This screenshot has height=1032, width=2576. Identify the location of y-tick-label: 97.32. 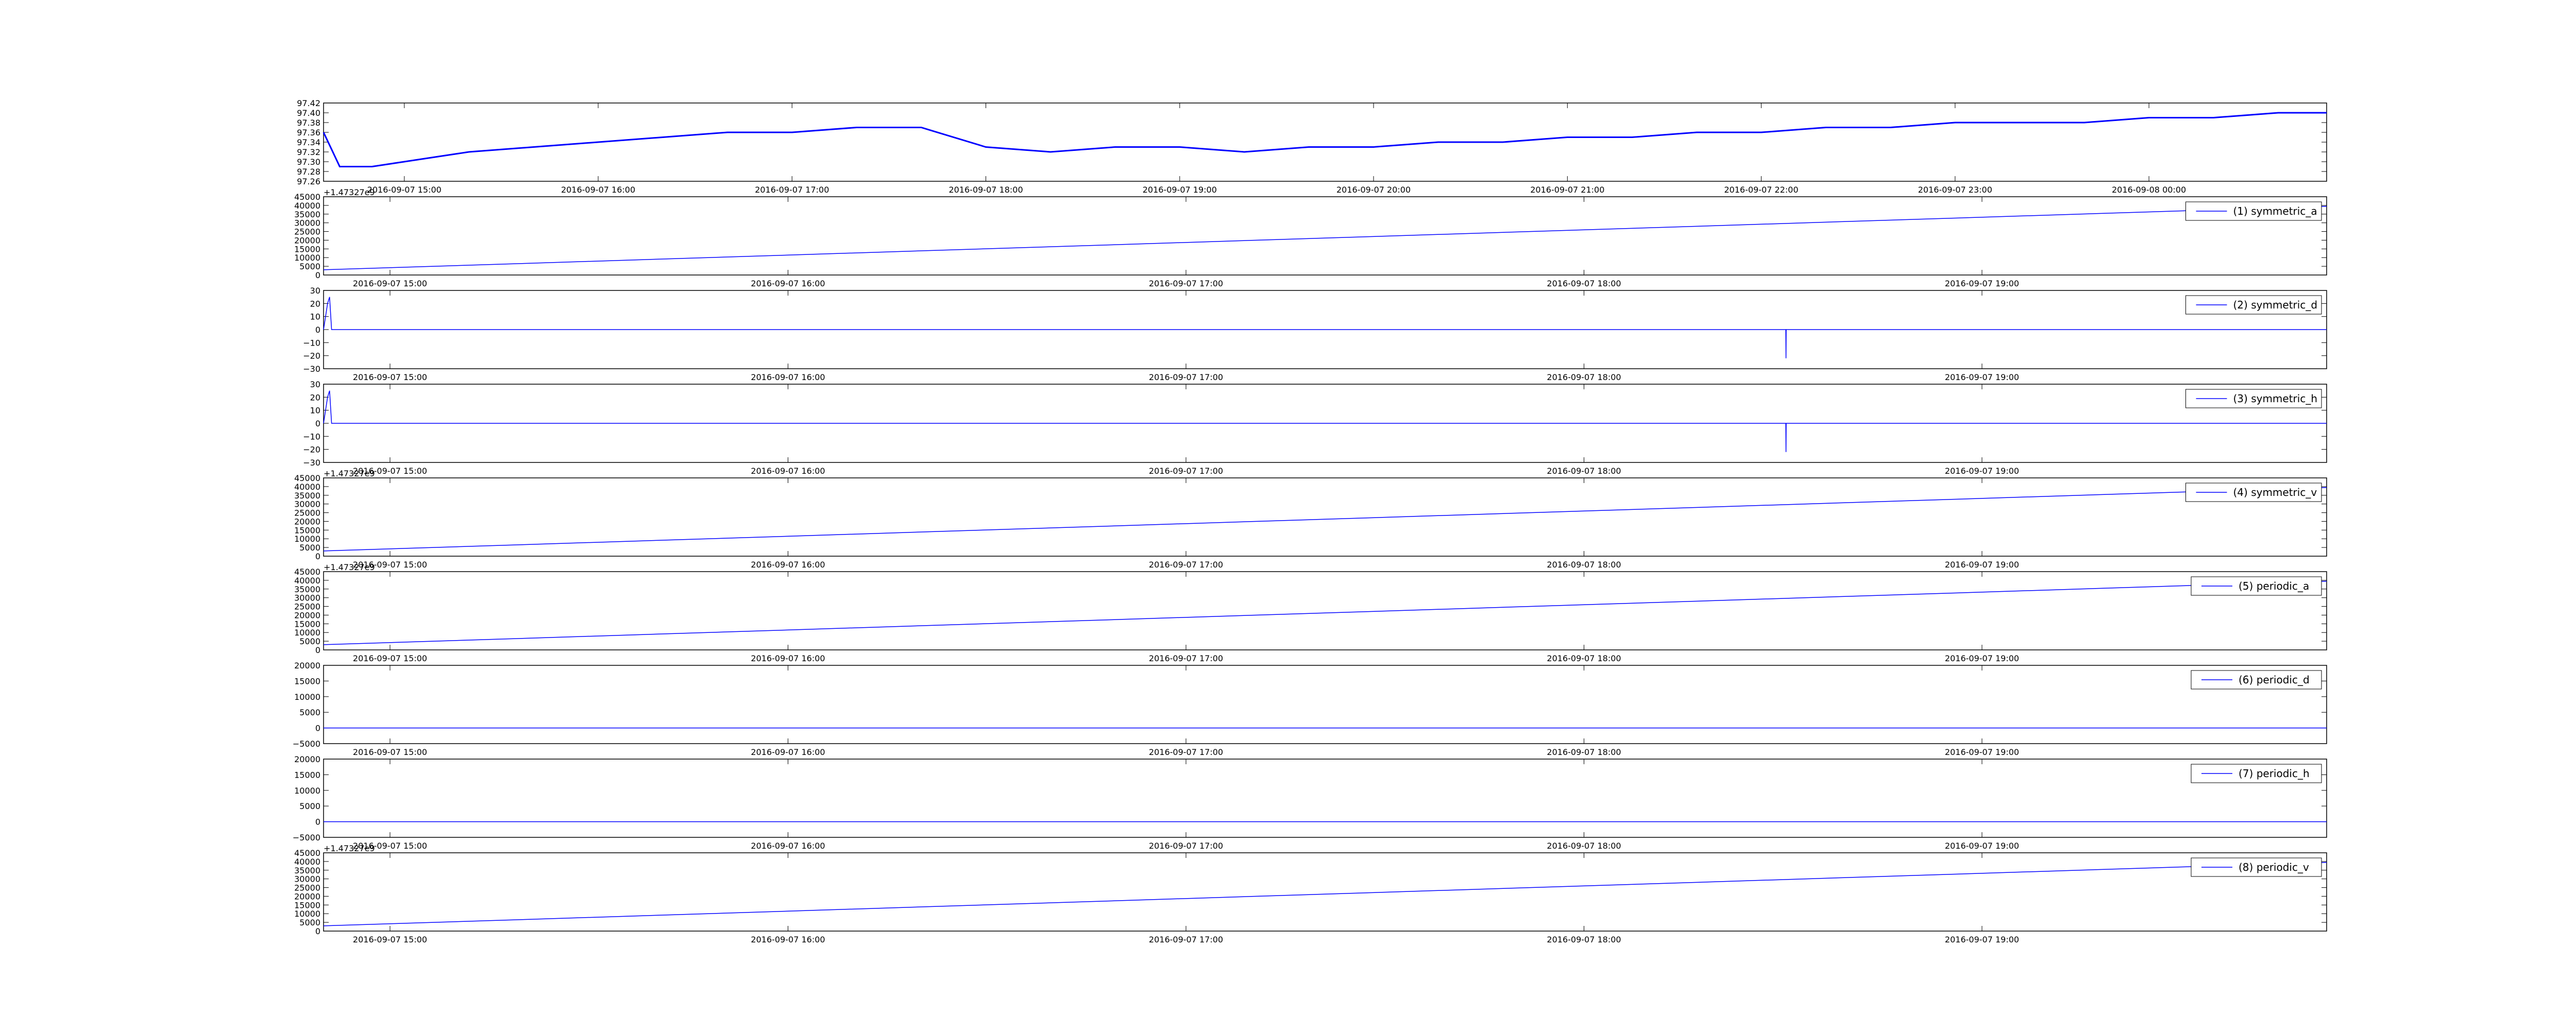
(308, 152).